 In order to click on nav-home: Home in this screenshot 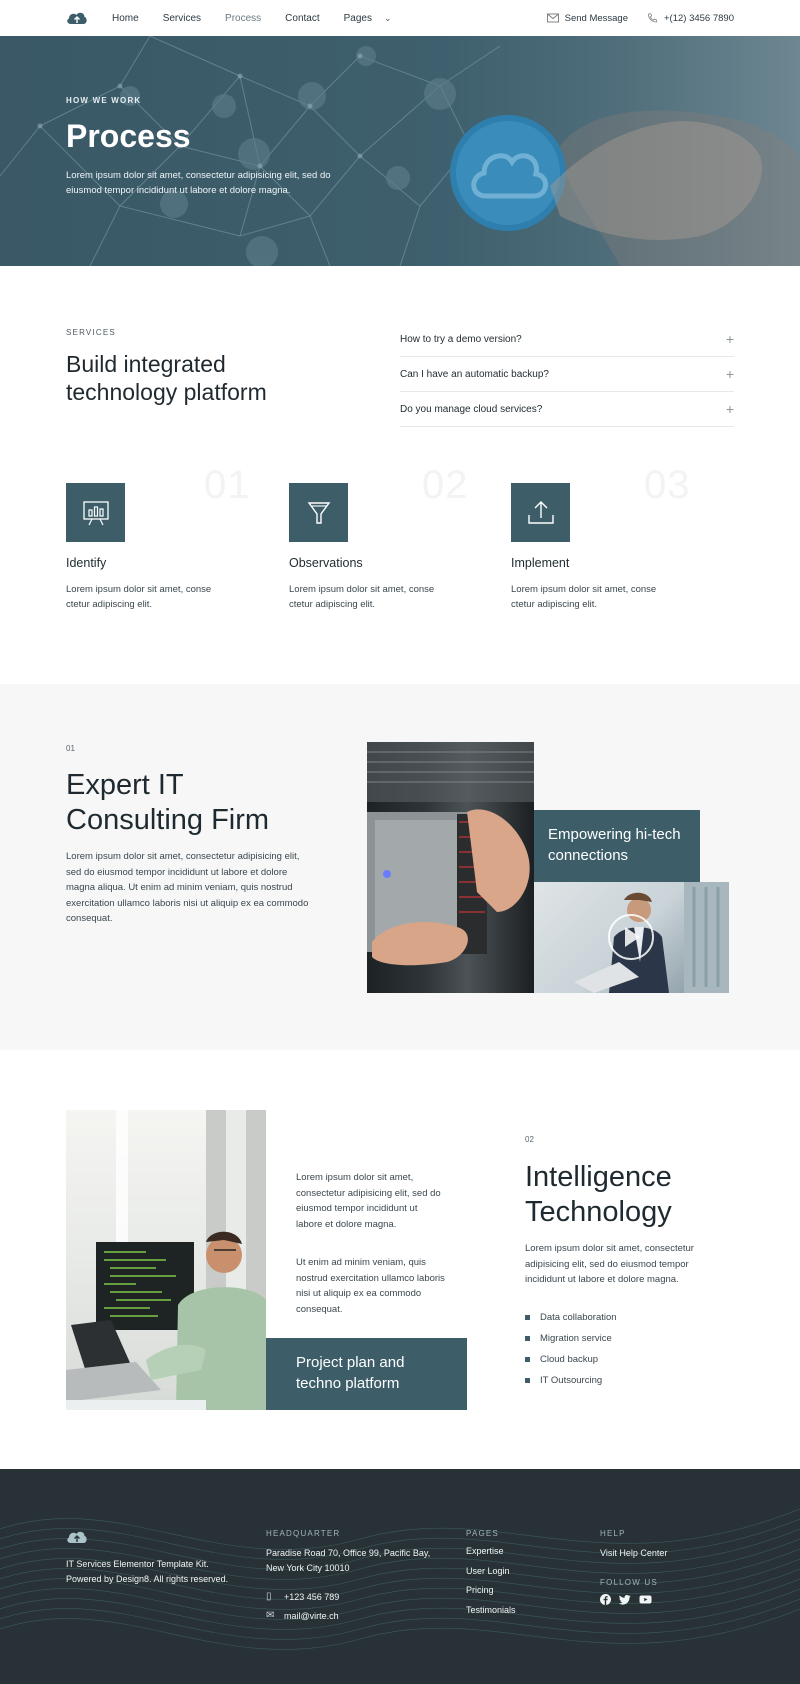, I will do `click(125, 18)`.